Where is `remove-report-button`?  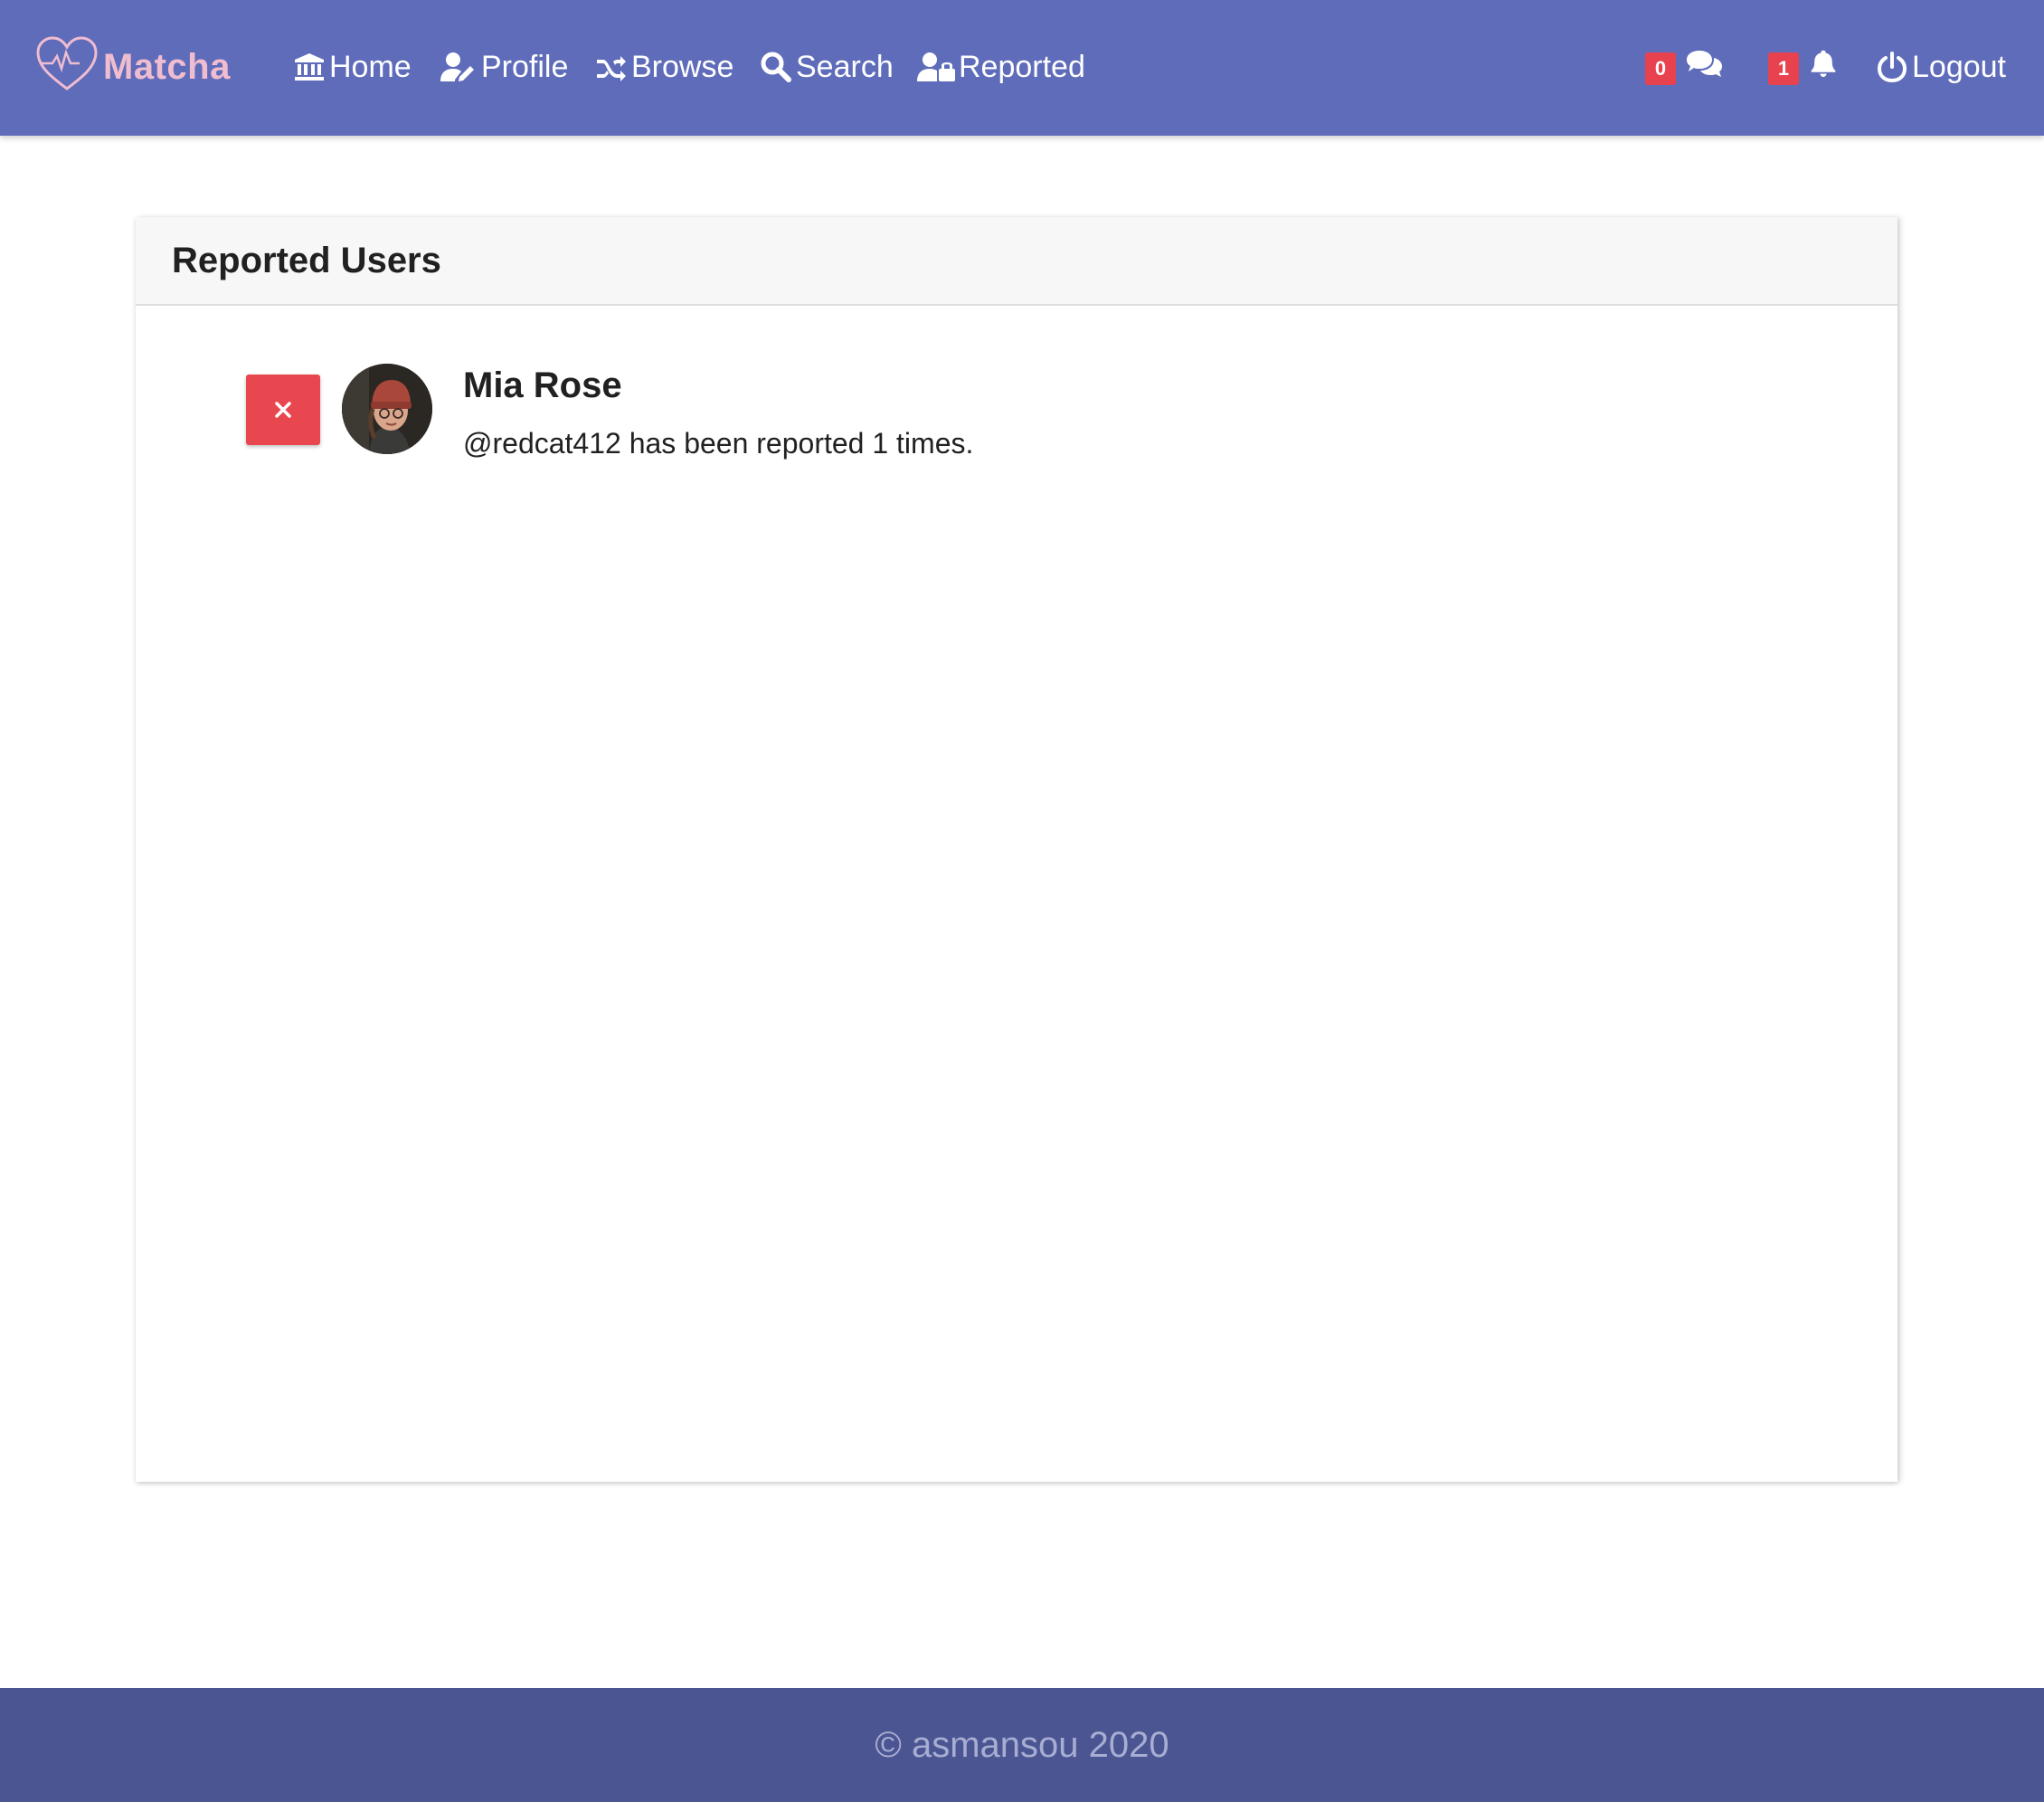 remove-report-button is located at coordinates (283, 410).